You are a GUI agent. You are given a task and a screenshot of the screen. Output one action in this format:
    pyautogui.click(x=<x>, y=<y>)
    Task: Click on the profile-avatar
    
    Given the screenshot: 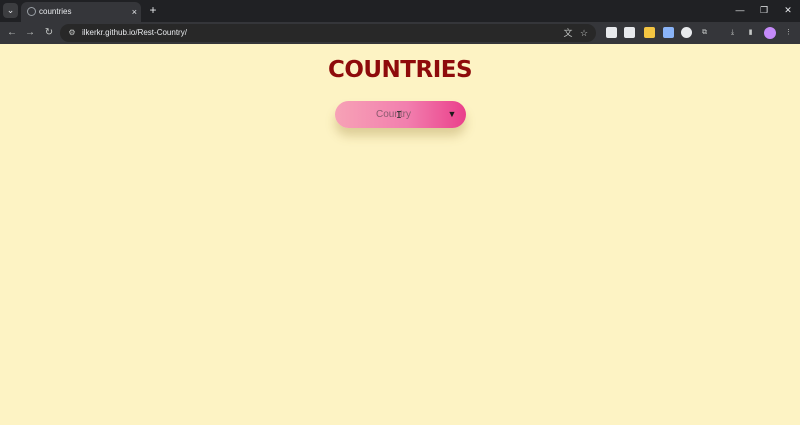 What is the action you would take?
    pyautogui.click(x=770, y=33)
    